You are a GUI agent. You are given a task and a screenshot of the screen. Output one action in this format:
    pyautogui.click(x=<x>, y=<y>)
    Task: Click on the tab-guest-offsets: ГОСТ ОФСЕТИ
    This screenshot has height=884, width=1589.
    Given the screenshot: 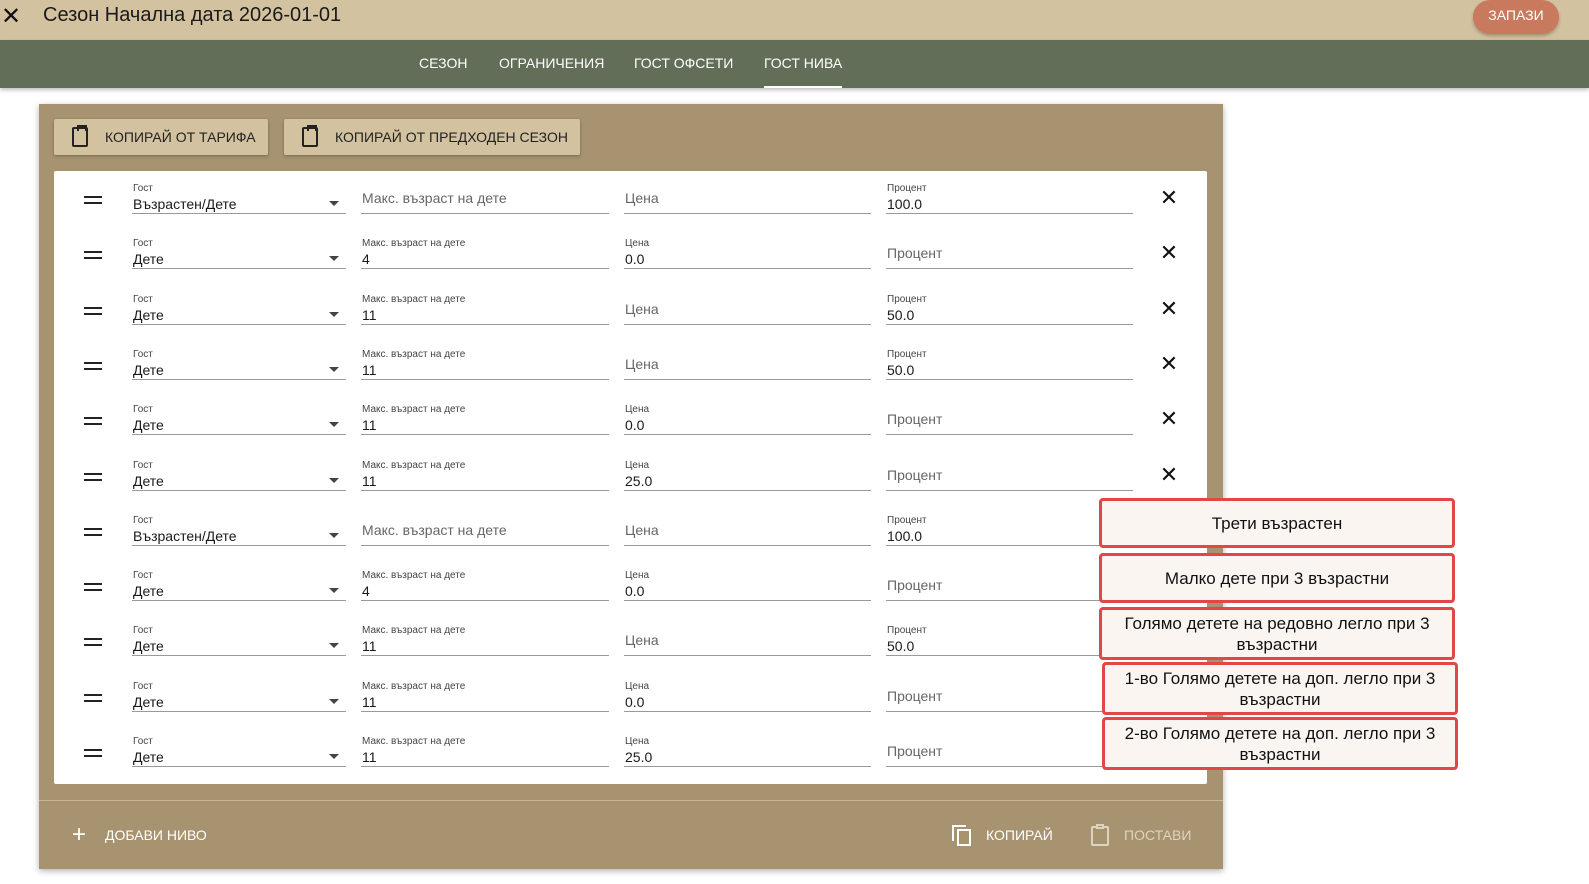 What is the action you would take?
    pyautogui.click(x=683, y=64)
    